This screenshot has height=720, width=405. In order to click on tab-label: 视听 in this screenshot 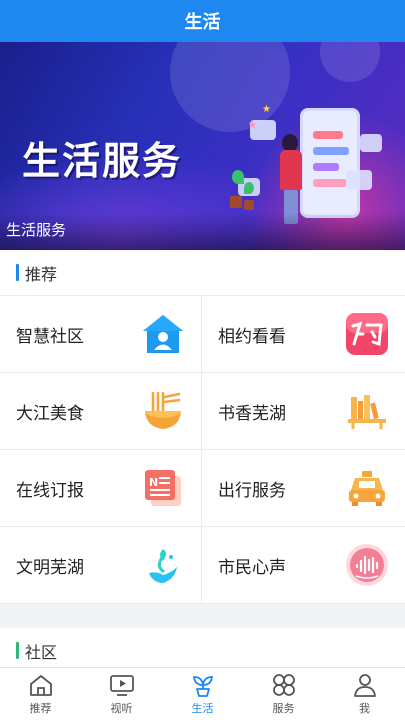, I will do `click(121, 708)`.